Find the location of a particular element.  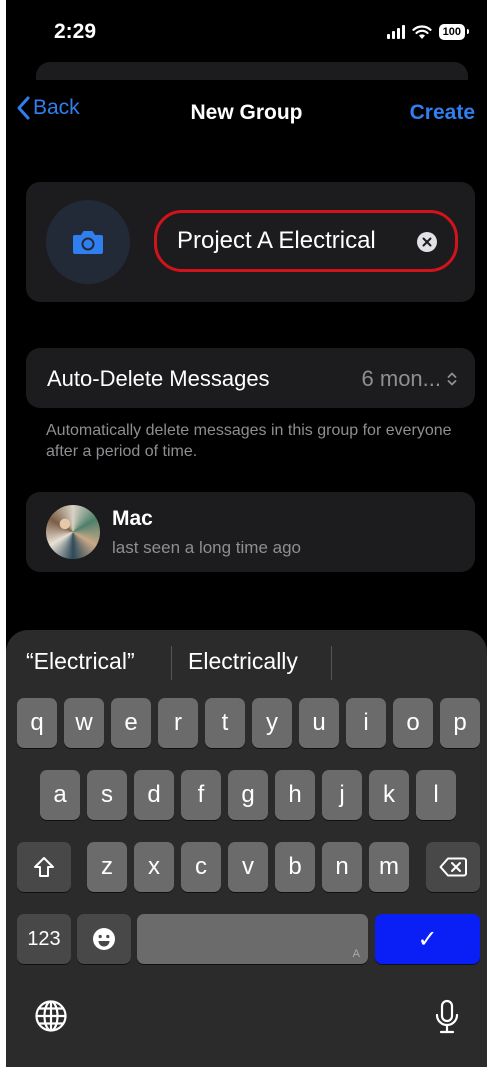

set-photo-button is located at coordinates (88, 242).